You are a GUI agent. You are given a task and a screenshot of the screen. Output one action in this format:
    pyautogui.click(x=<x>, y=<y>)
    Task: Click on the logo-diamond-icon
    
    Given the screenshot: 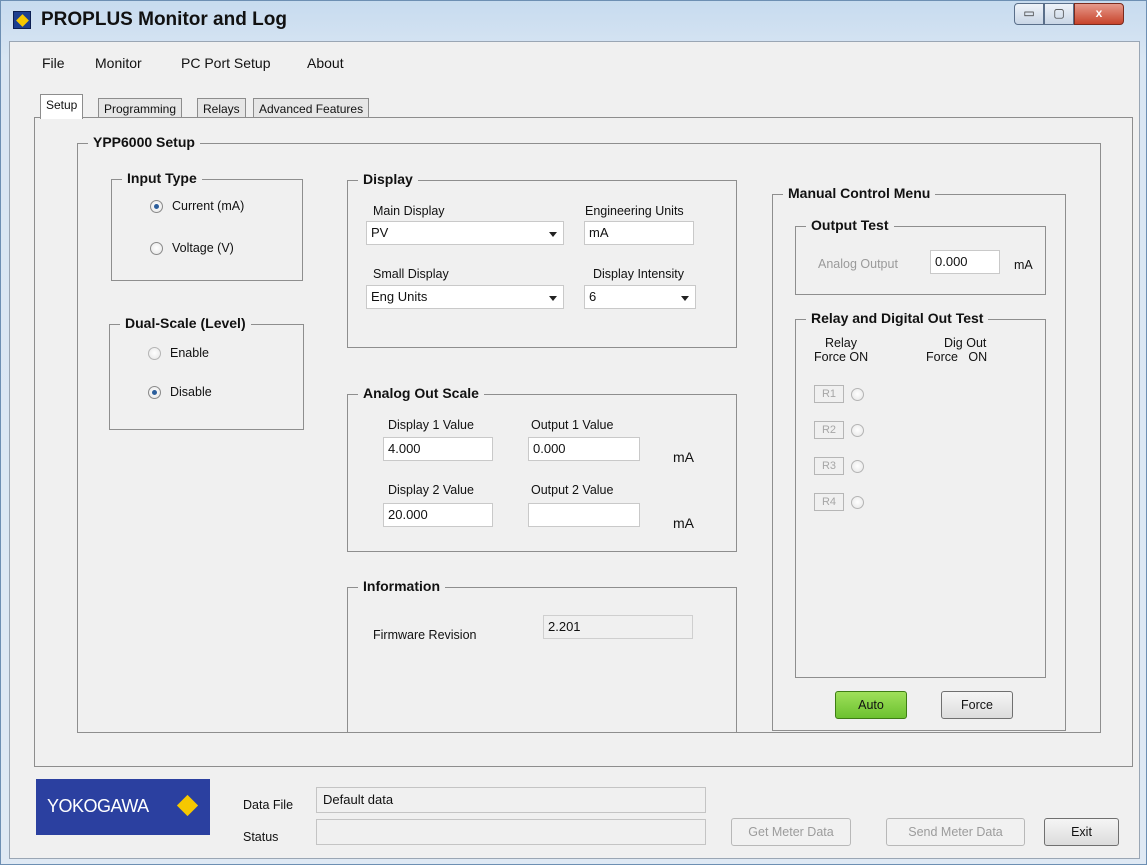 What is the action you would take?
    pyautogui.click(x=187, y=805)
    